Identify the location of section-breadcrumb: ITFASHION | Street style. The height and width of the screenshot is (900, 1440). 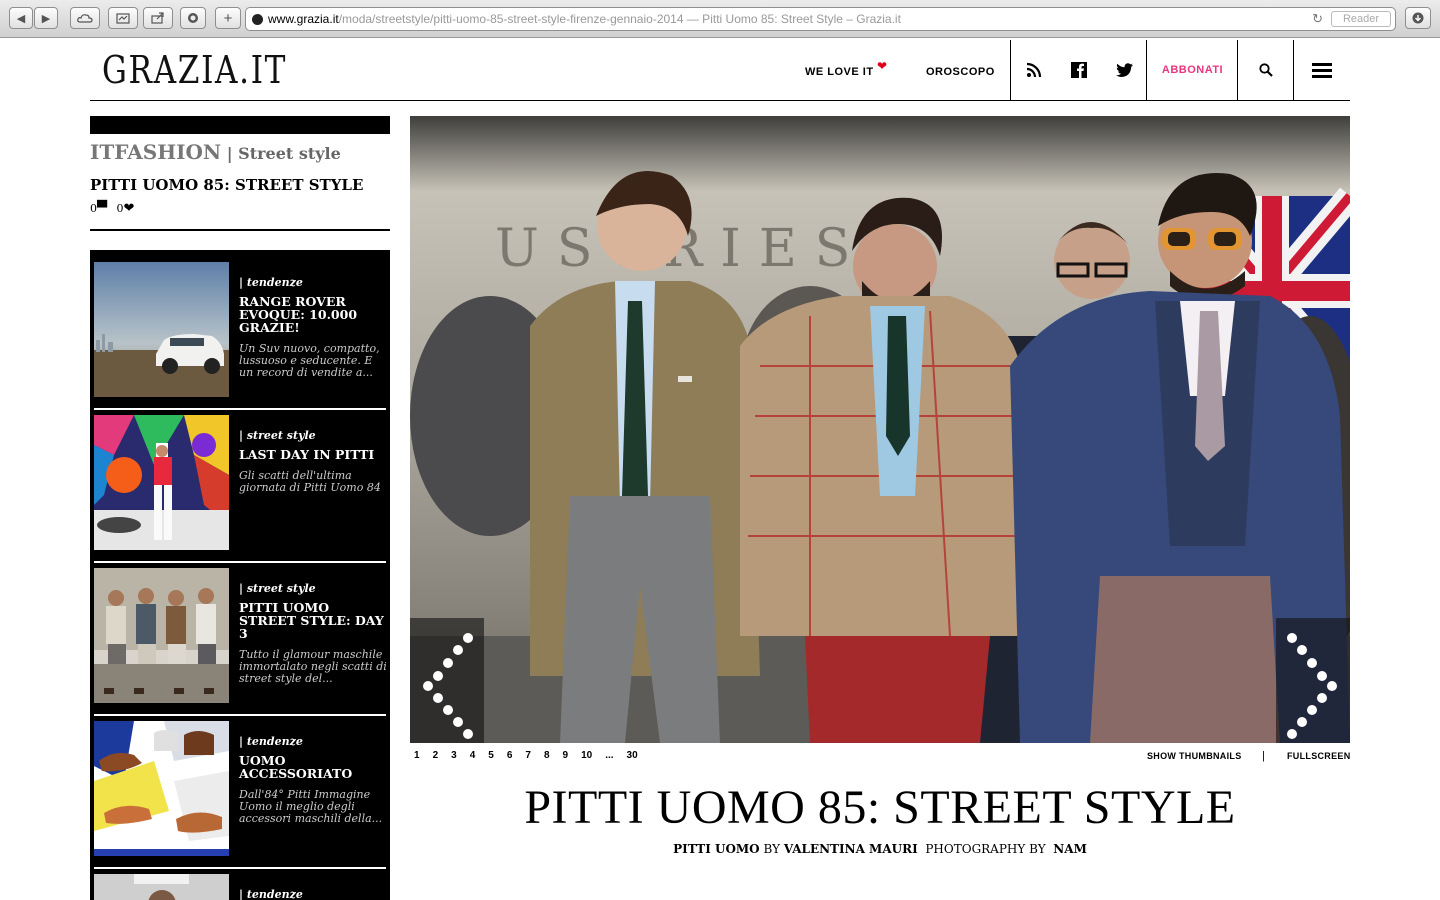
(215, 152).